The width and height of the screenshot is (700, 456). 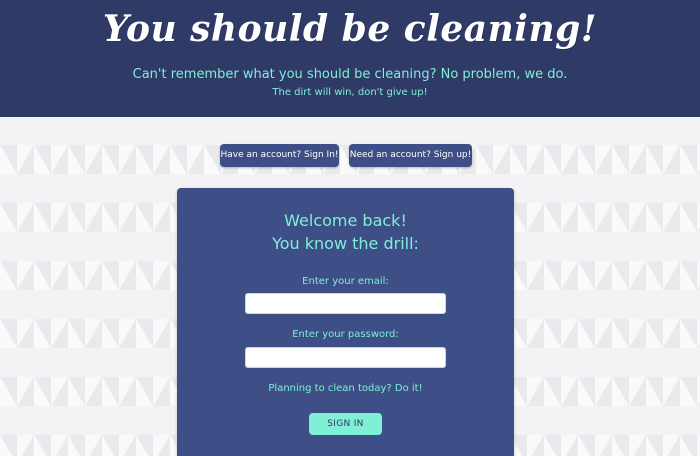 What do you see at coordinates (345, 424) in the screenshot?
I see `sign-in-button: SIGN IN` at bounding box center [345, 424].